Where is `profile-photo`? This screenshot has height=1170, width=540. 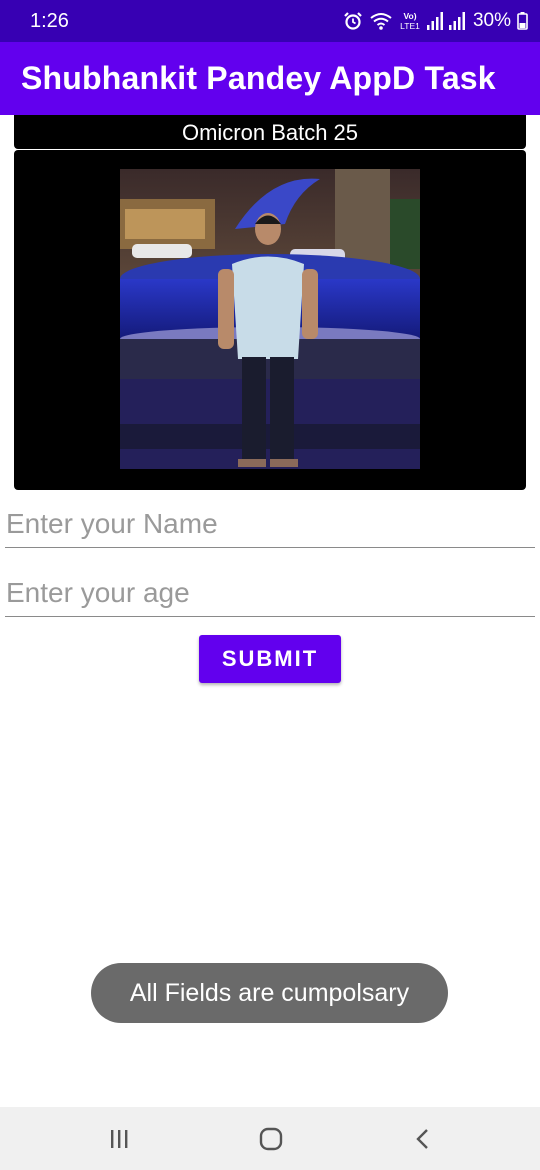
profile-photo is located at coordinates (270, 319).